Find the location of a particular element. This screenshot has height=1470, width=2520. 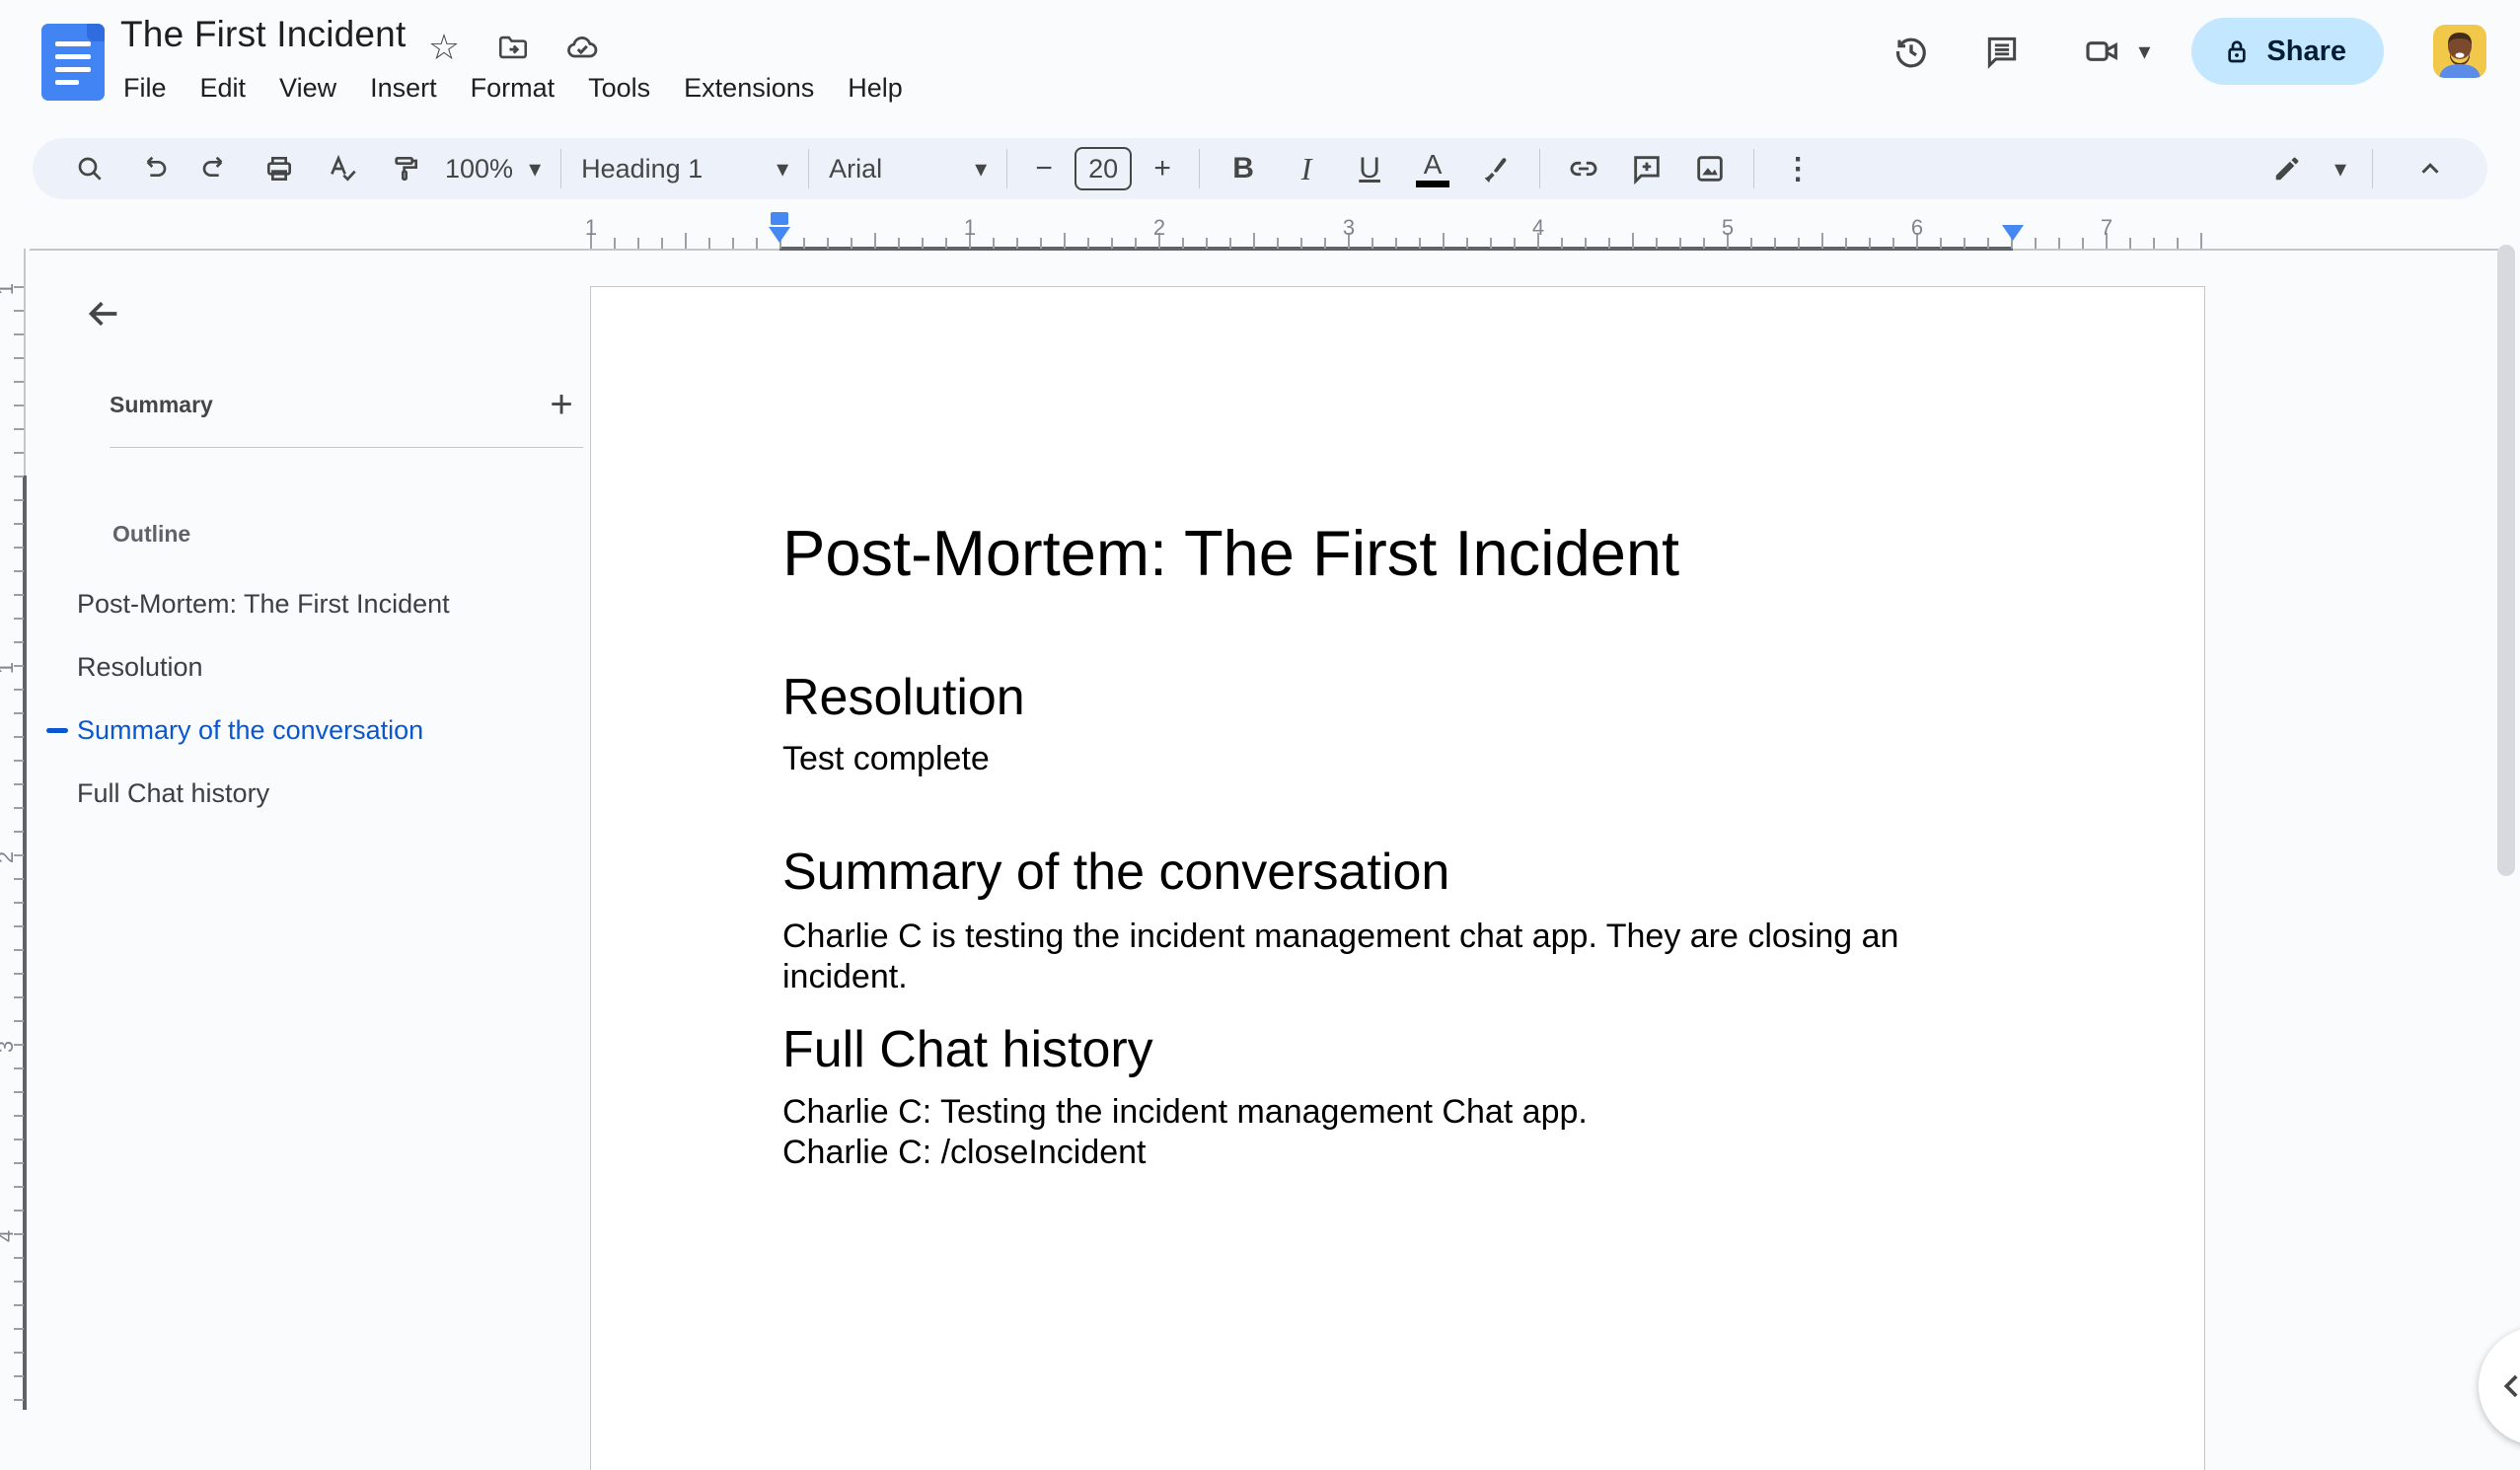

edit-mode-caret-icon: ▾ is located at coordinates (2340, 170).